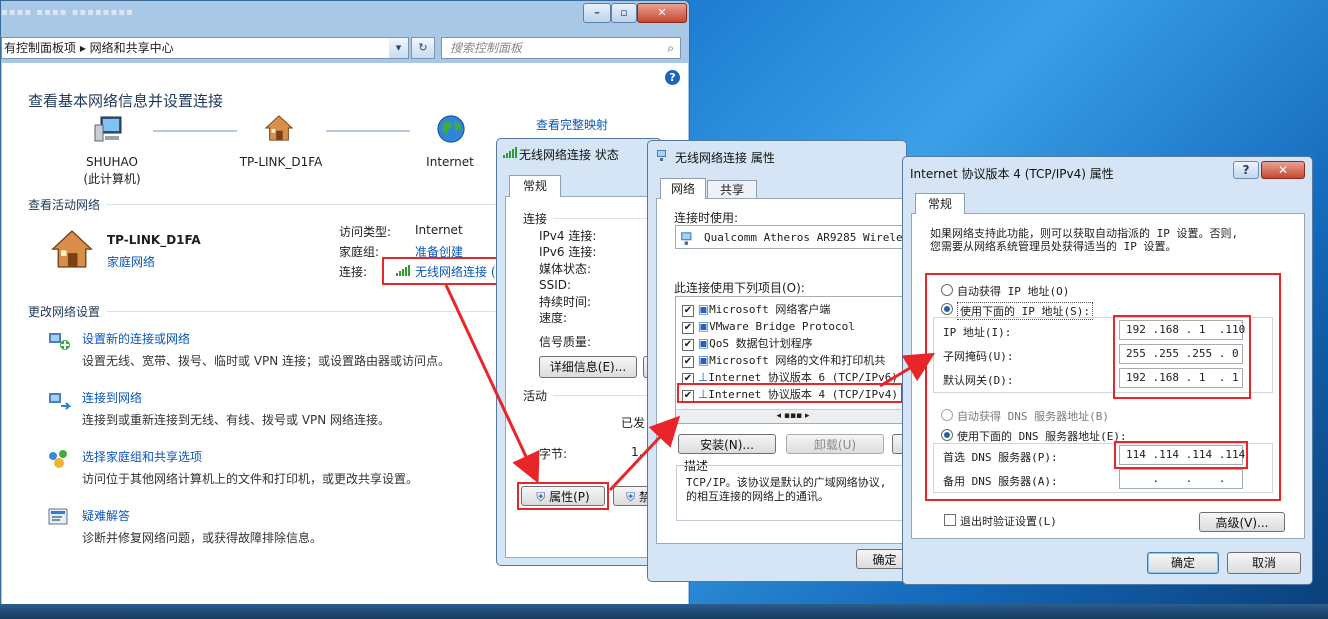  What do you see at coordinates (359, 252) in the screenshot?
I see `homegroup-label: 家庭组:` at bounding box center [359, 252].